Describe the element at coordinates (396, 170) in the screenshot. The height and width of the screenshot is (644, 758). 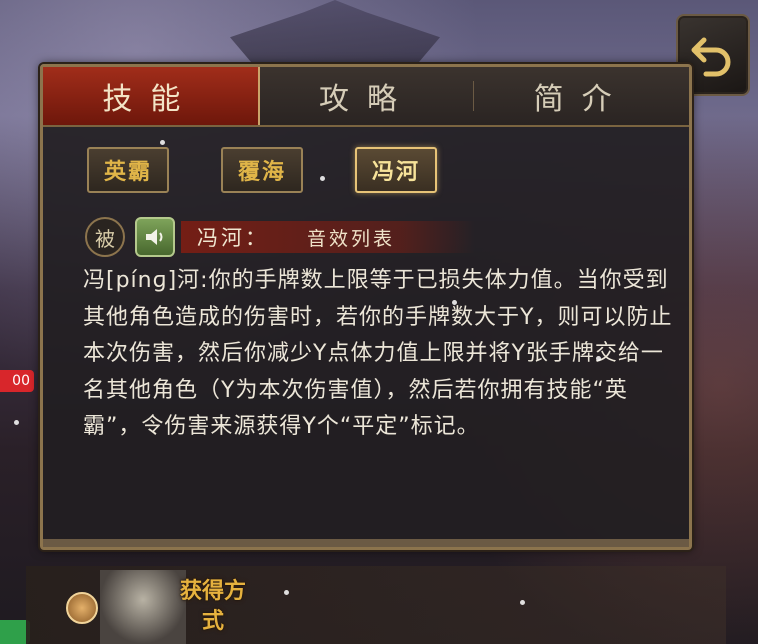
I see `skill-button-pinghe: 冯河` at that location.